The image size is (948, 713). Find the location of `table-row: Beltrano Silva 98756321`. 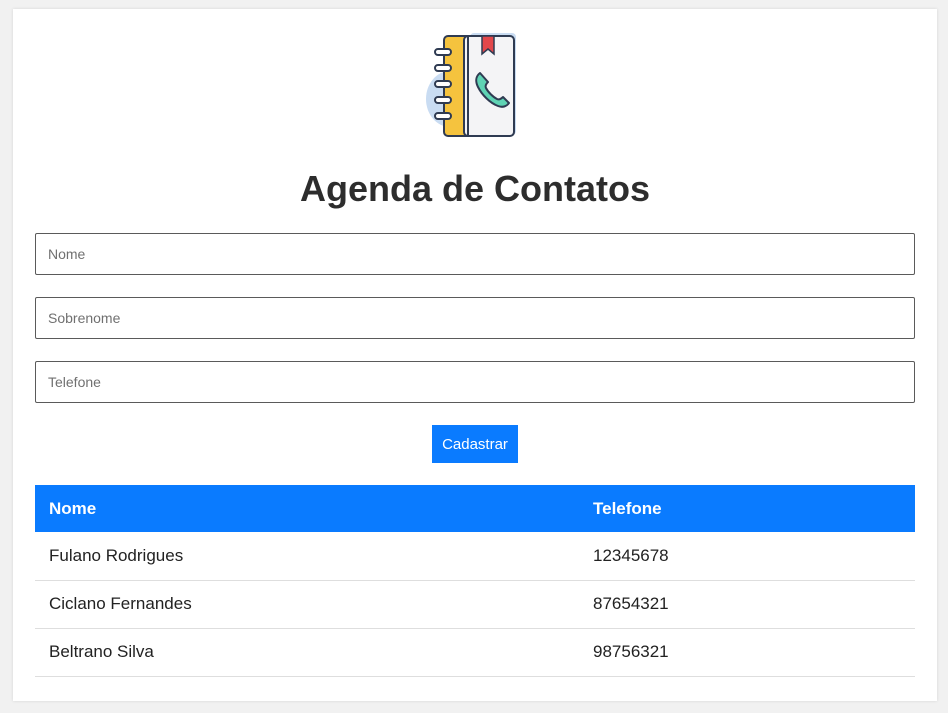

table-row: Beltrano Silva 98756321 is located at coordinates (475, 652).